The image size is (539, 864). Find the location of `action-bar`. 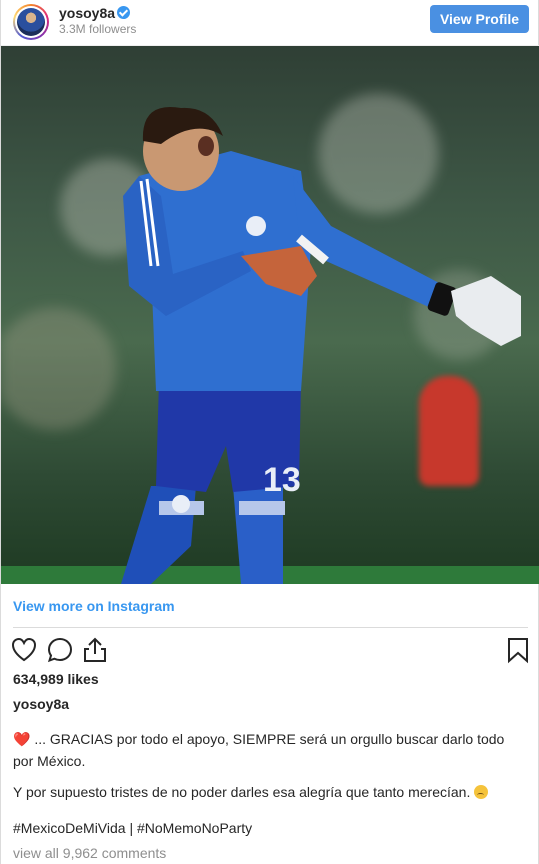

action-bar is located at coordinates (270, 650).